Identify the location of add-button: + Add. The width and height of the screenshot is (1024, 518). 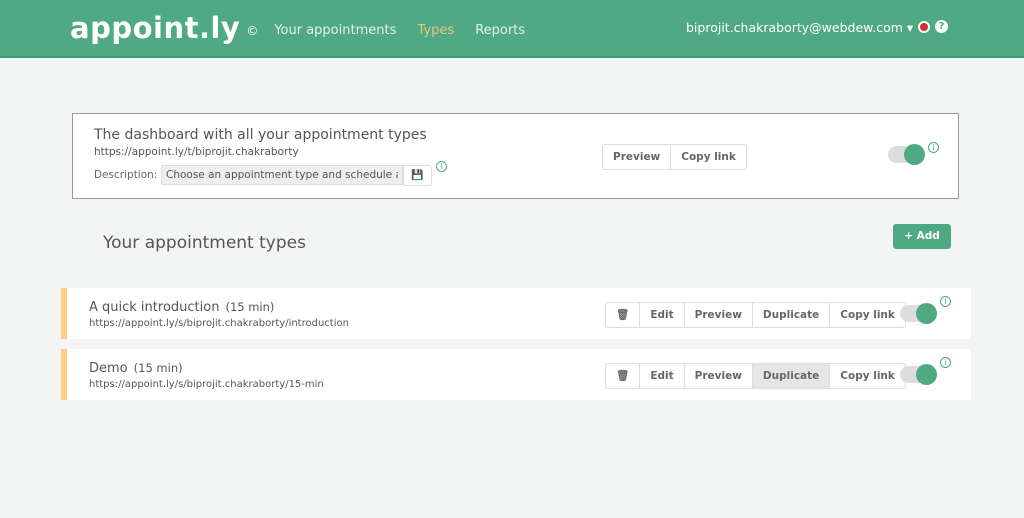
(922, 236).